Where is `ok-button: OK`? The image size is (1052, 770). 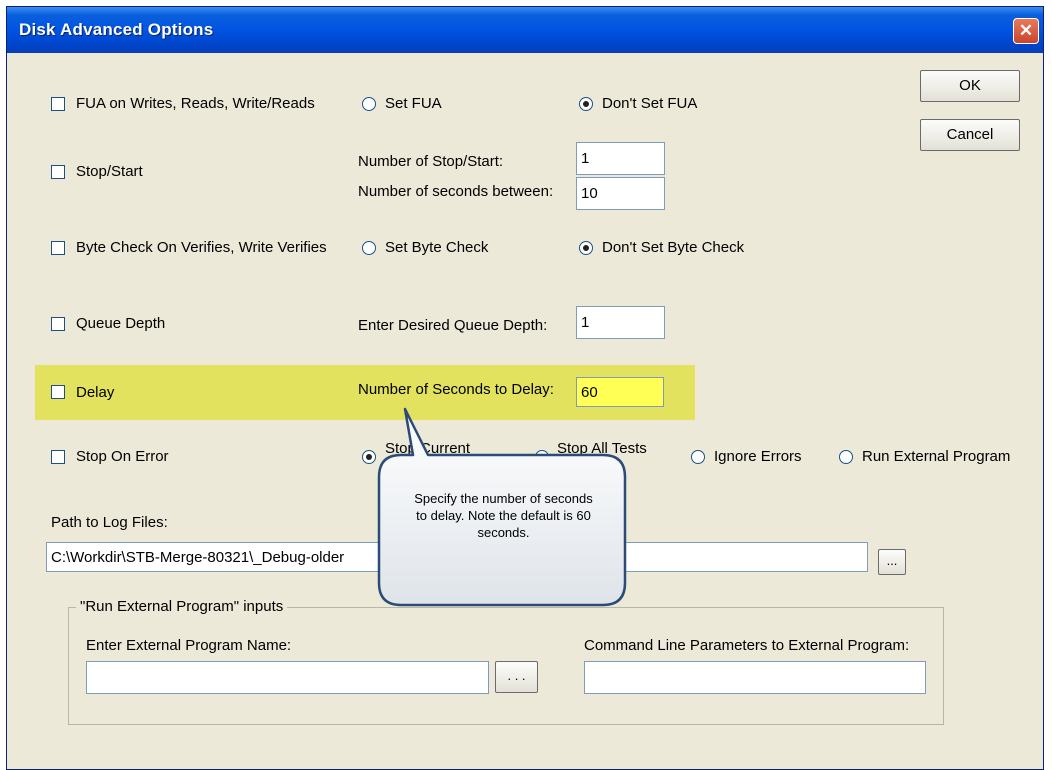
ok-button: OK is located at coordinates (970, 86).